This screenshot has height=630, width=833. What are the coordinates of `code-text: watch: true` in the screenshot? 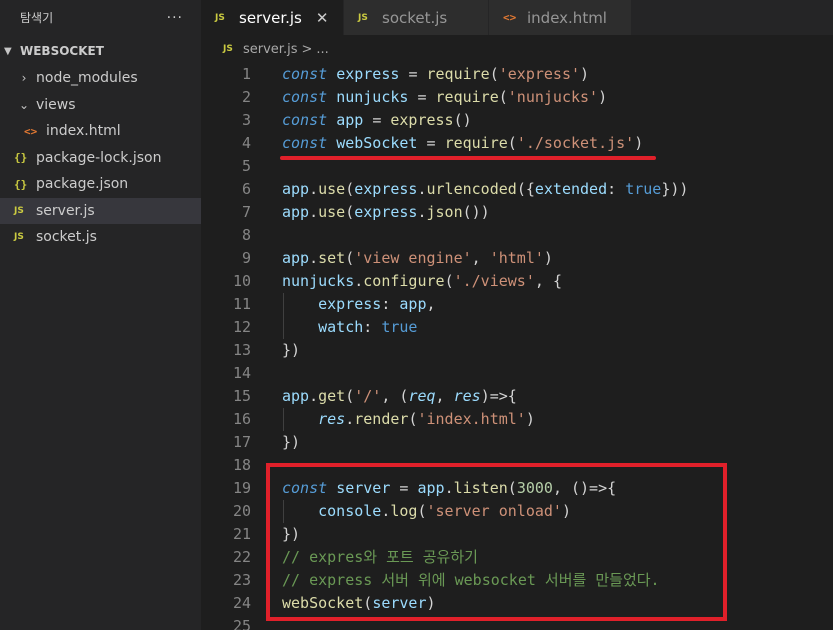 It's located at (368, 327).